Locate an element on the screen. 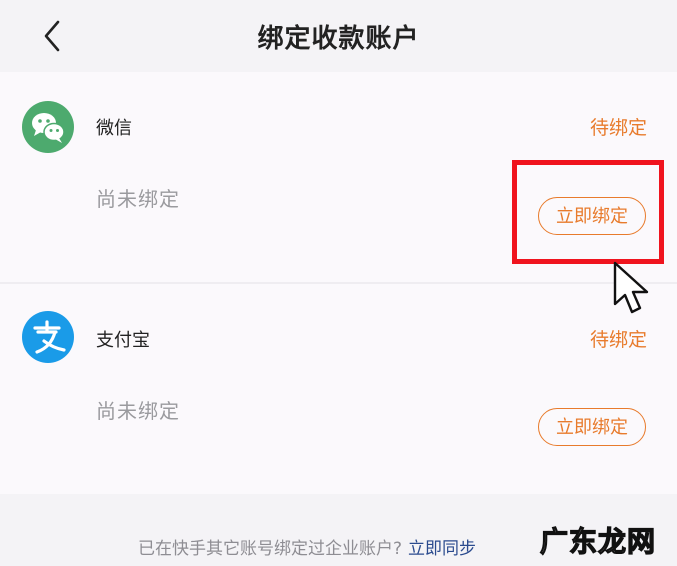  sync-hint: 已在快手其它账号绑定过企业账户? 立即同步 is located at coordinates (307, 546).